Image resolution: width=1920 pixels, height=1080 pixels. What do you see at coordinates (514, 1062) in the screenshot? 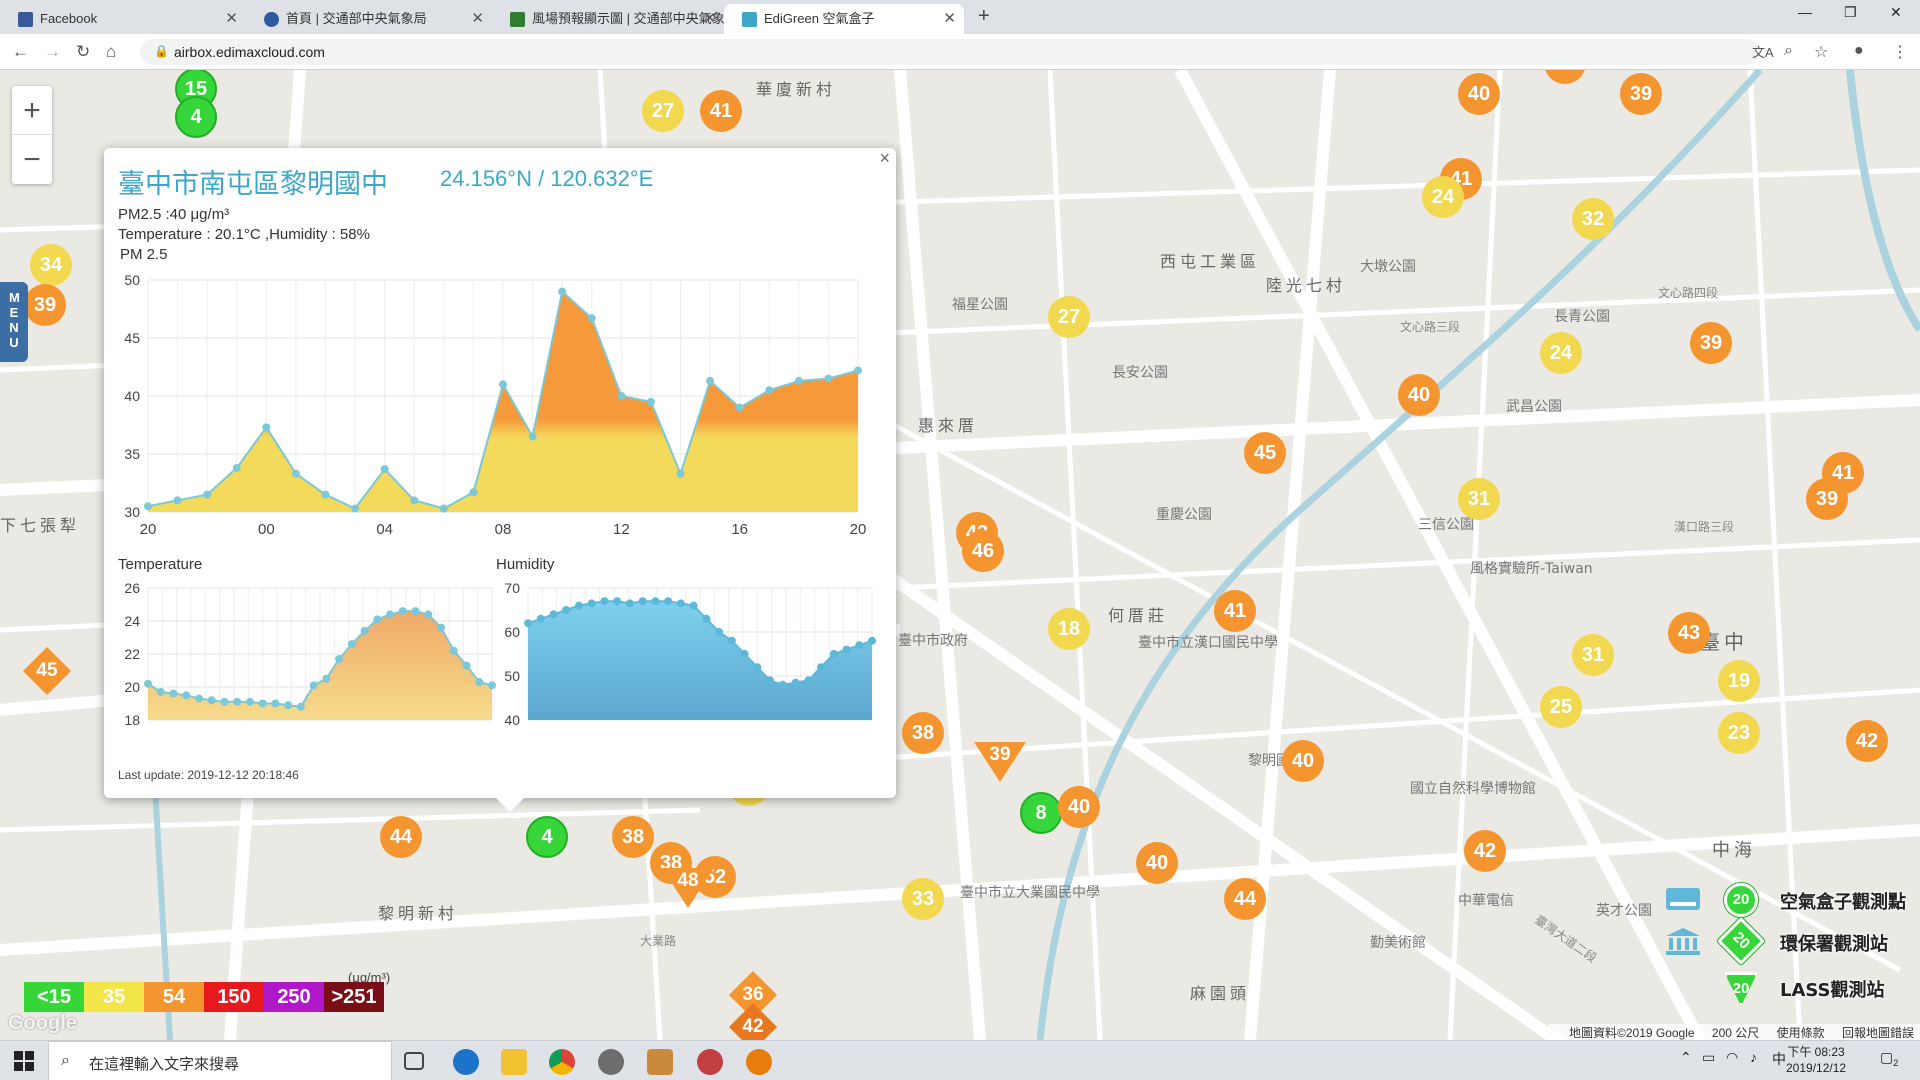
I see `file-explorer-icon` at bounding box center [514, 1062].